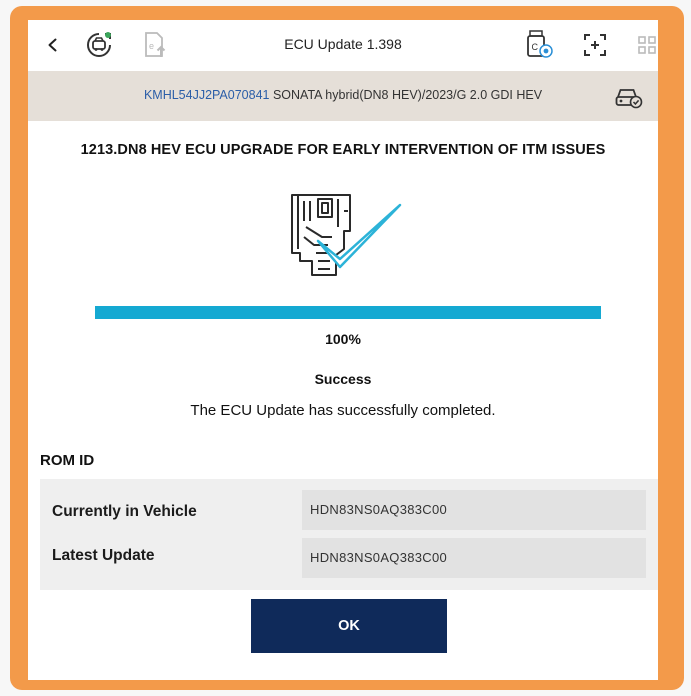 Image resolution: width=691 pixels, height=696 pixels. I want to click on top-toolbar: e ECU Update 1.398 C, so click(343, 45).